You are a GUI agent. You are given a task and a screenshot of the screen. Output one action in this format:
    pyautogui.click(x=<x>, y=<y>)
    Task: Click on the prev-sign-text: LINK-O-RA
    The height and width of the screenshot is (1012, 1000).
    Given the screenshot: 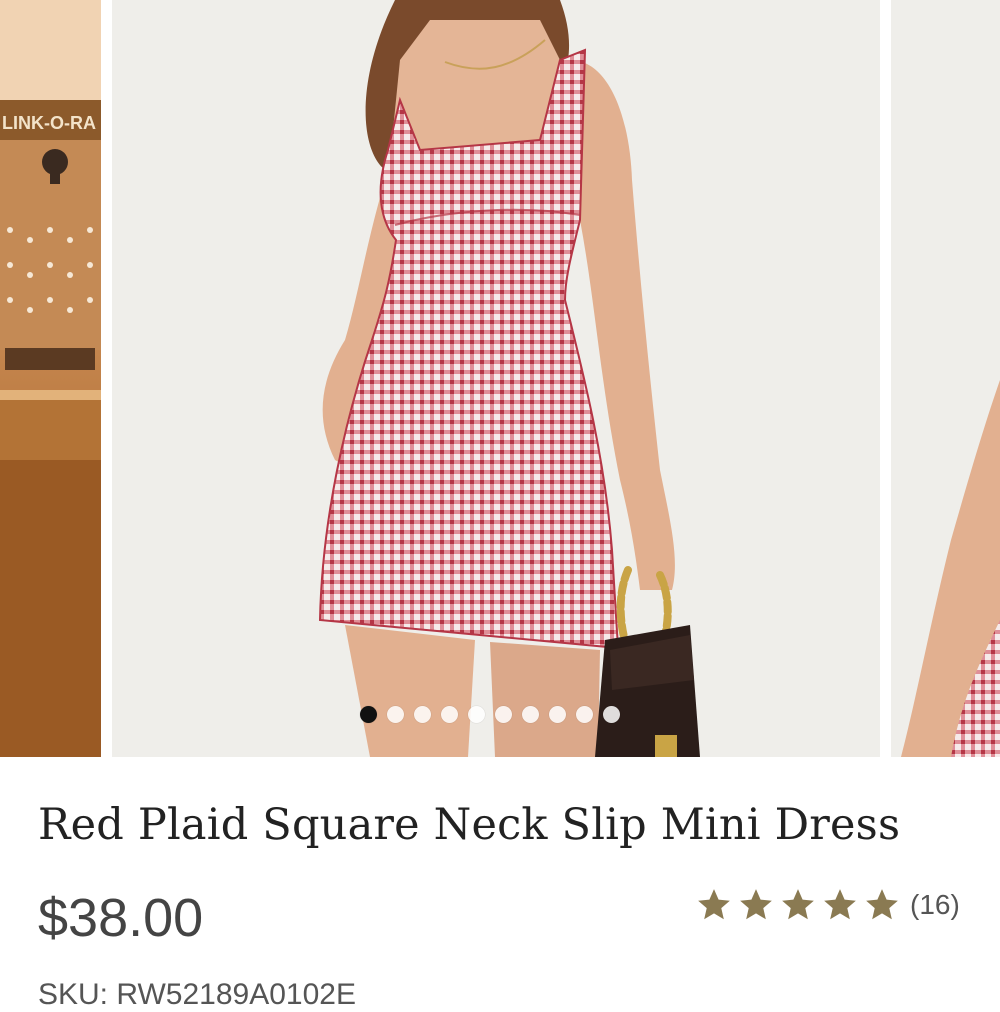 What is the action you would take?
    pyautogui.click(x=49, y=123)
    